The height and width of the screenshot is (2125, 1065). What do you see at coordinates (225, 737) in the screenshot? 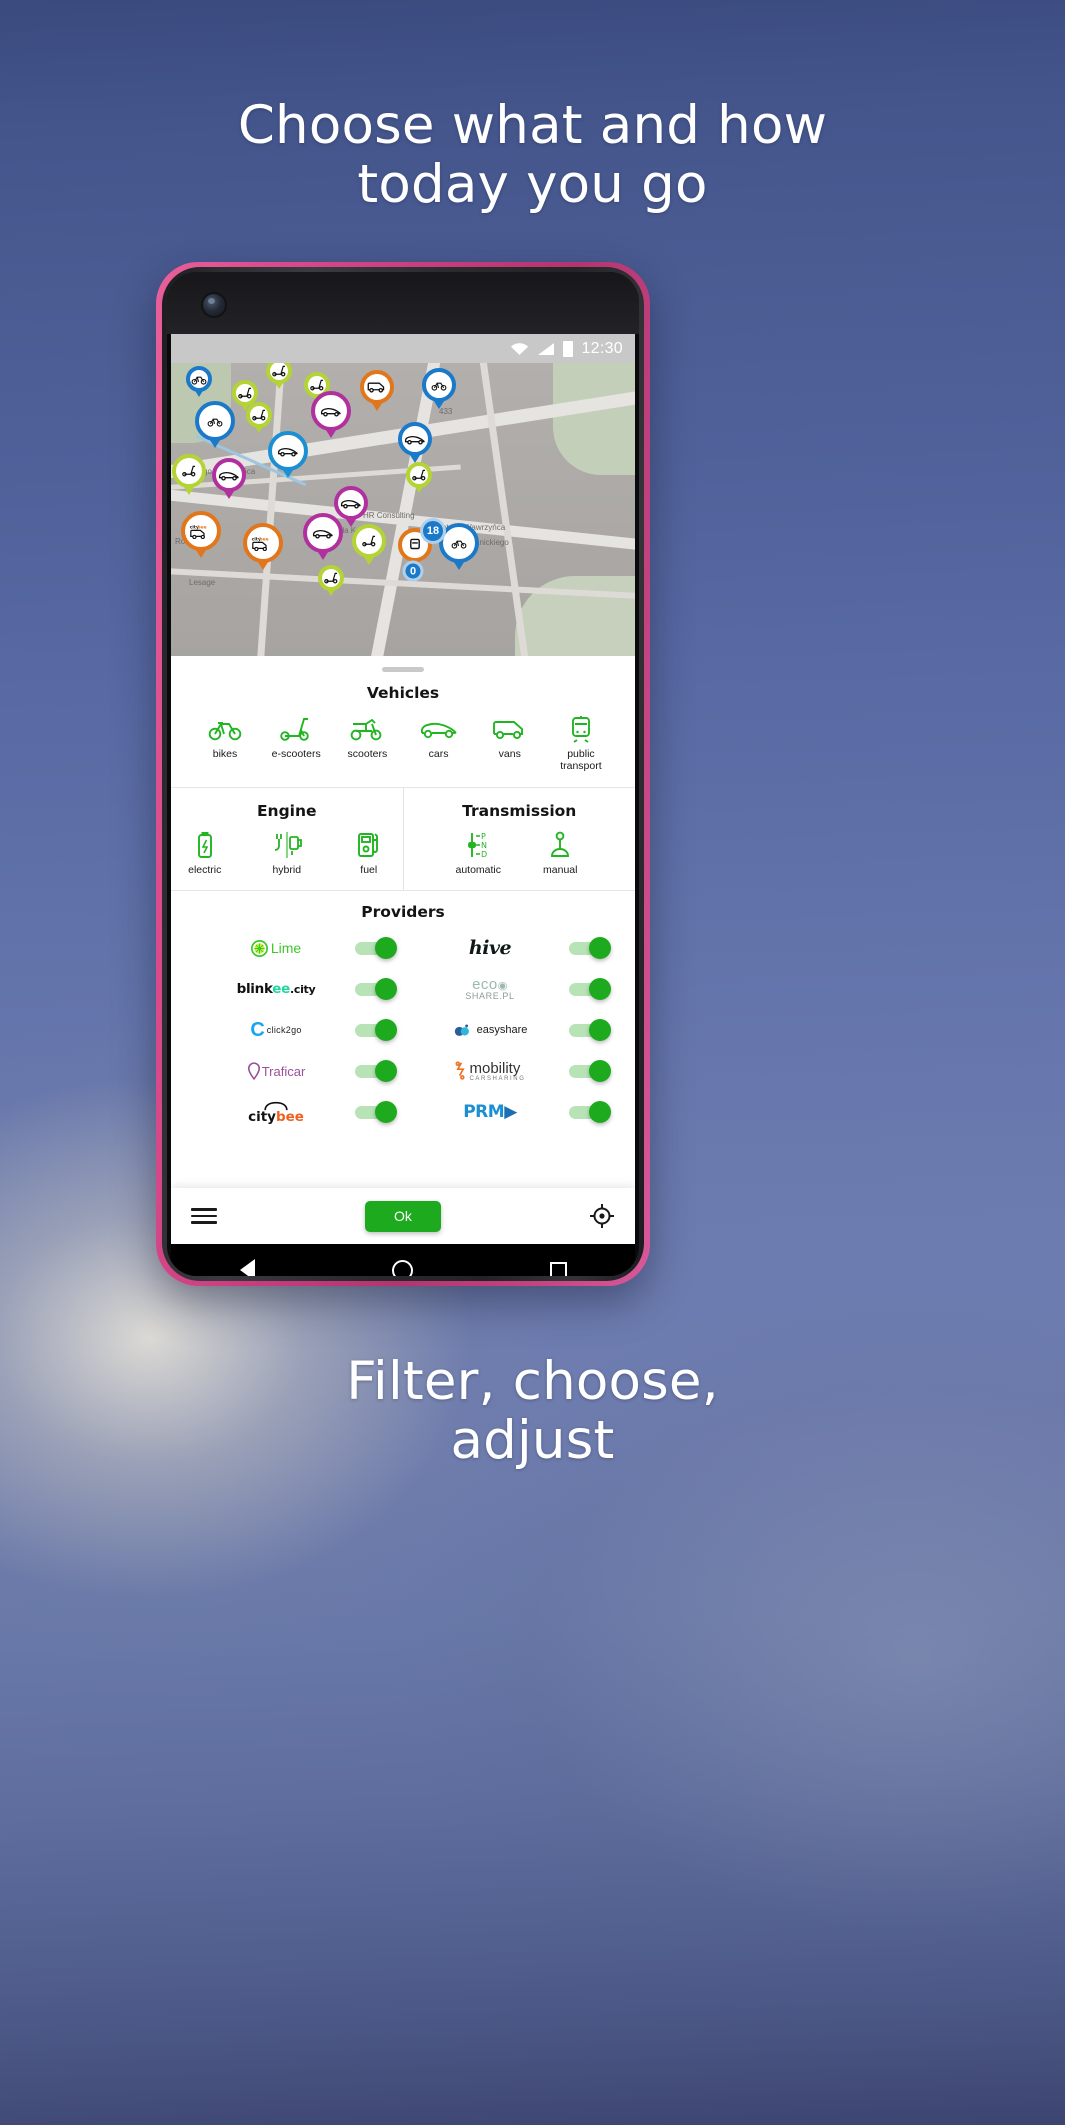
I see `vehicle-option-bikes: bikes` at bounding box center [225, 737].